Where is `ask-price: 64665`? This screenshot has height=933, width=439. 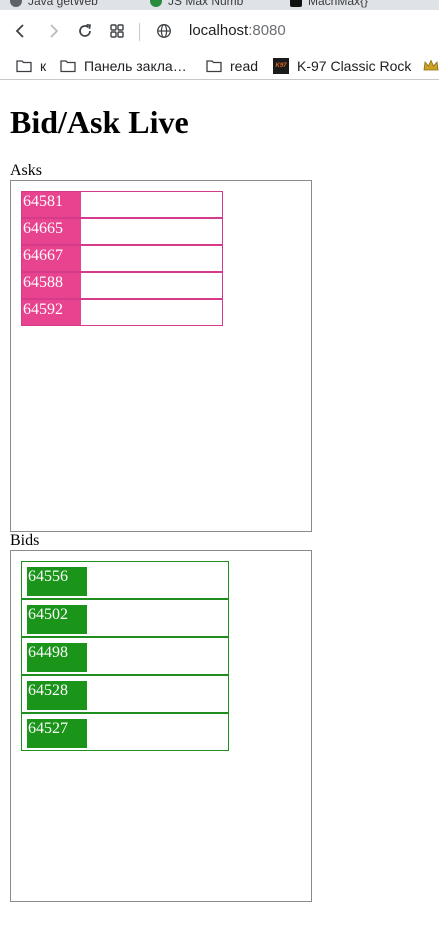
ask-price: 64665 is located at coordinates (51, 231).